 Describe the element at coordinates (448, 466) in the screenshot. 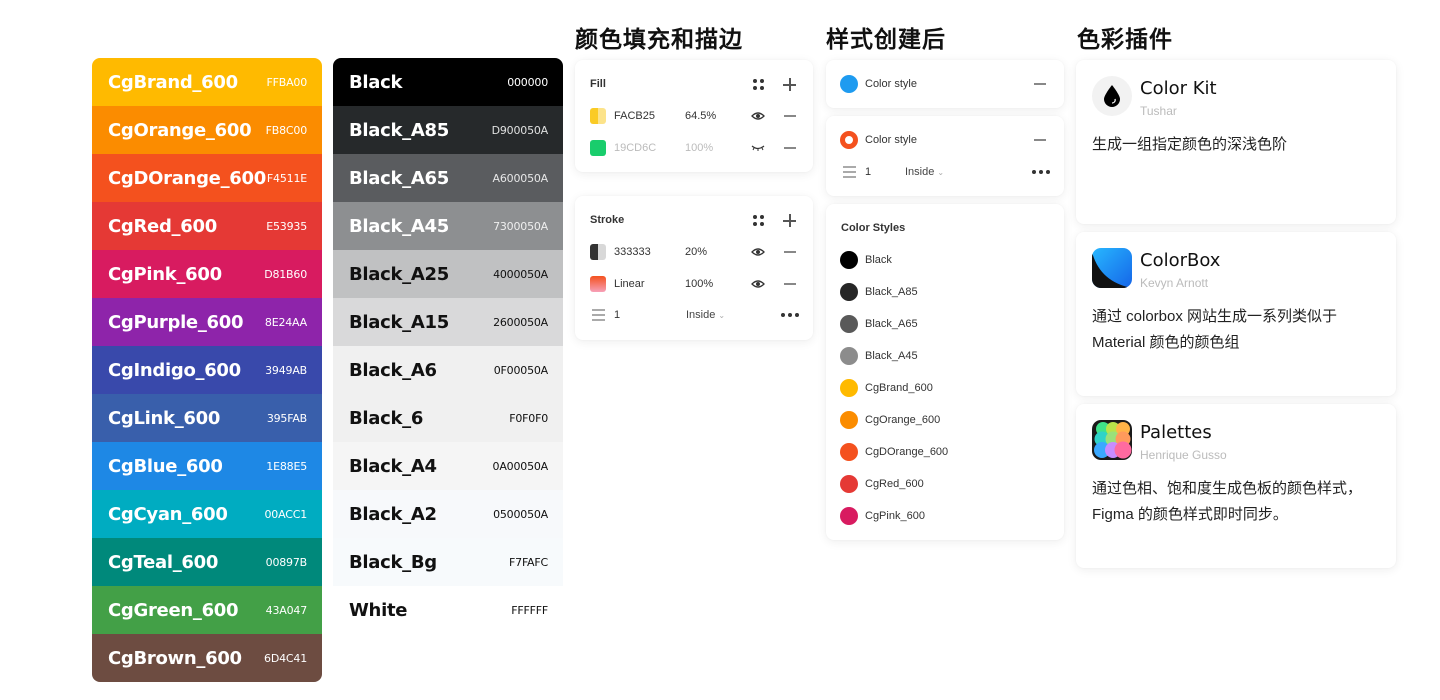

I see `swatch-row: Black_A4 0A00050A` at that location.